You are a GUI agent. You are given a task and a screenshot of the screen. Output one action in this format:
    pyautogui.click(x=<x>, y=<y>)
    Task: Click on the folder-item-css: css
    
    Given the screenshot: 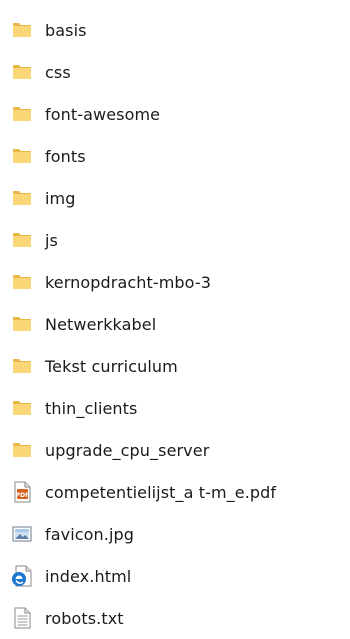 What is the action you would take?
    pyautogui.click(x=180, y=72)
    